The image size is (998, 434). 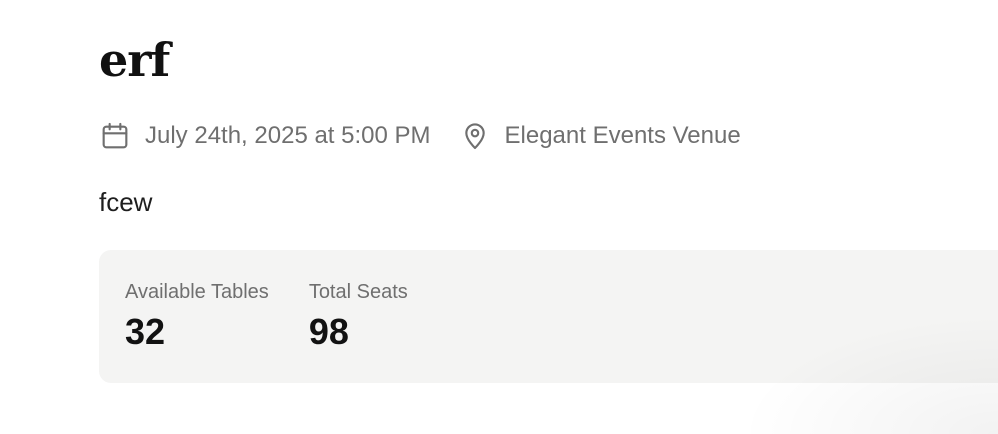 What do you see at coordinates (475, 136) in the screenshot?
I see `map-pin-icon` at bounding box center [475, 136].